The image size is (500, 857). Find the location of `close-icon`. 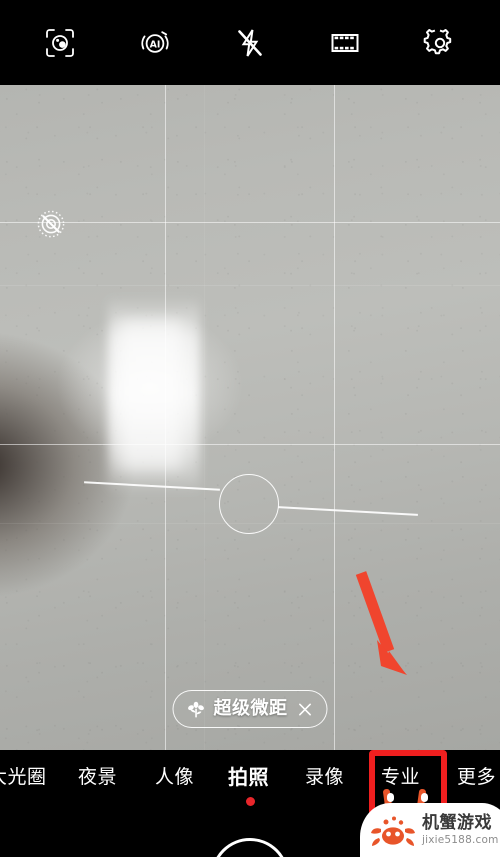

close-icon is located at coordinates (305, 709).